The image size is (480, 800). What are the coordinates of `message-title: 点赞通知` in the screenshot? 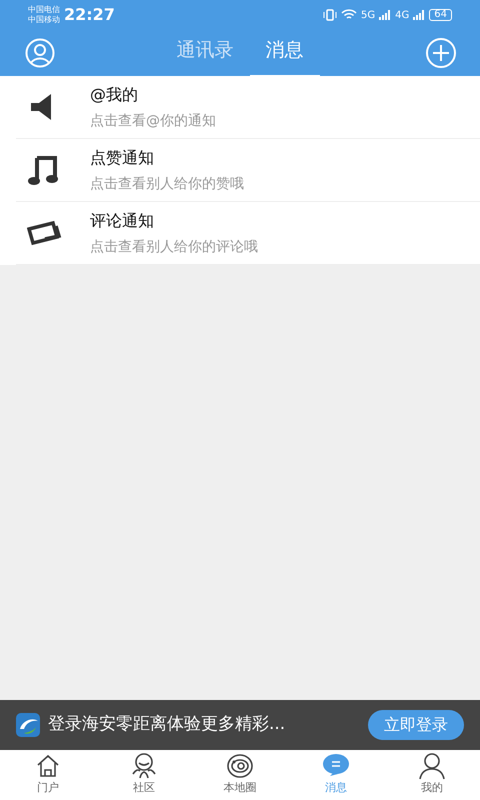 It's located at (122, 157).